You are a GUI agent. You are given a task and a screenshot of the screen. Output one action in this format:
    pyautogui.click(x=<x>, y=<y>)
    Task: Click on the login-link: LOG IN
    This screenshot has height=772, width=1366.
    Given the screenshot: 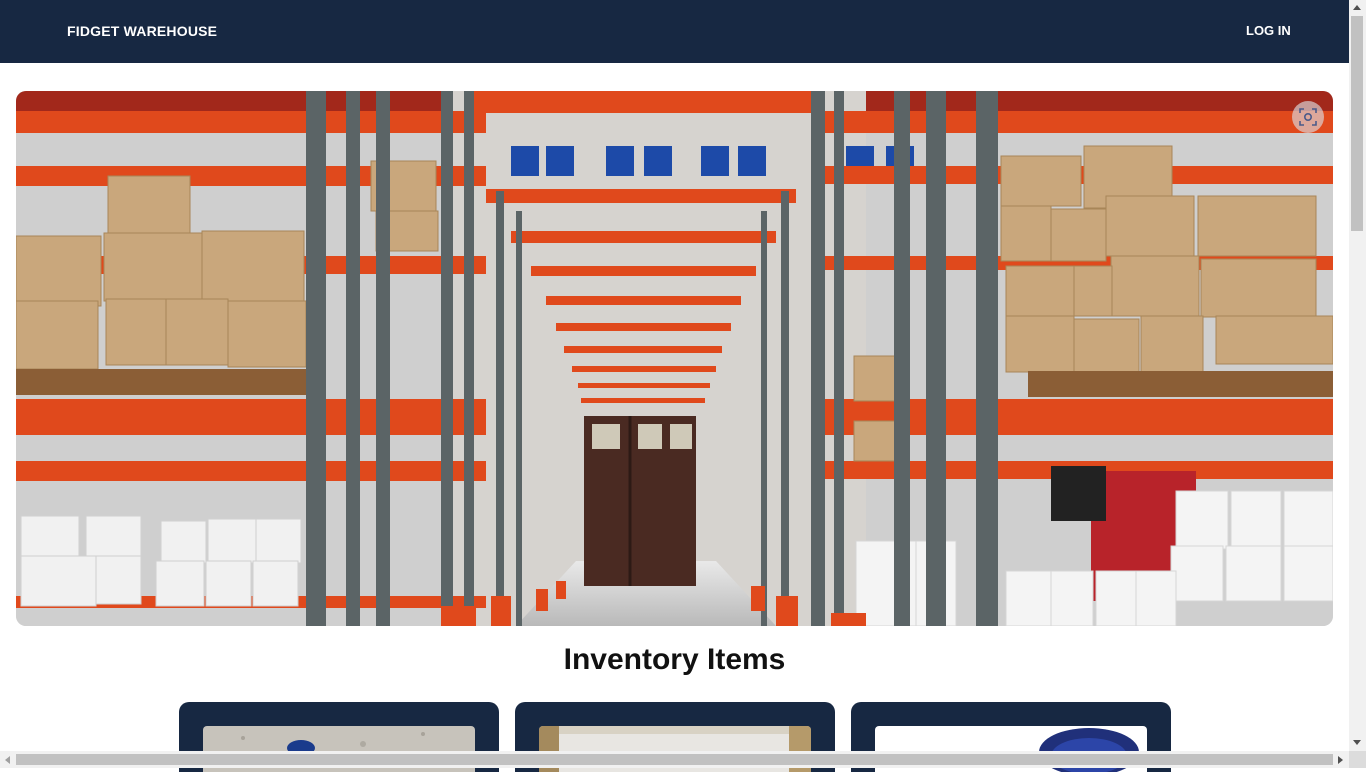 What is the action you would take?
    pyautogui.click(x=1268, y=30)
    